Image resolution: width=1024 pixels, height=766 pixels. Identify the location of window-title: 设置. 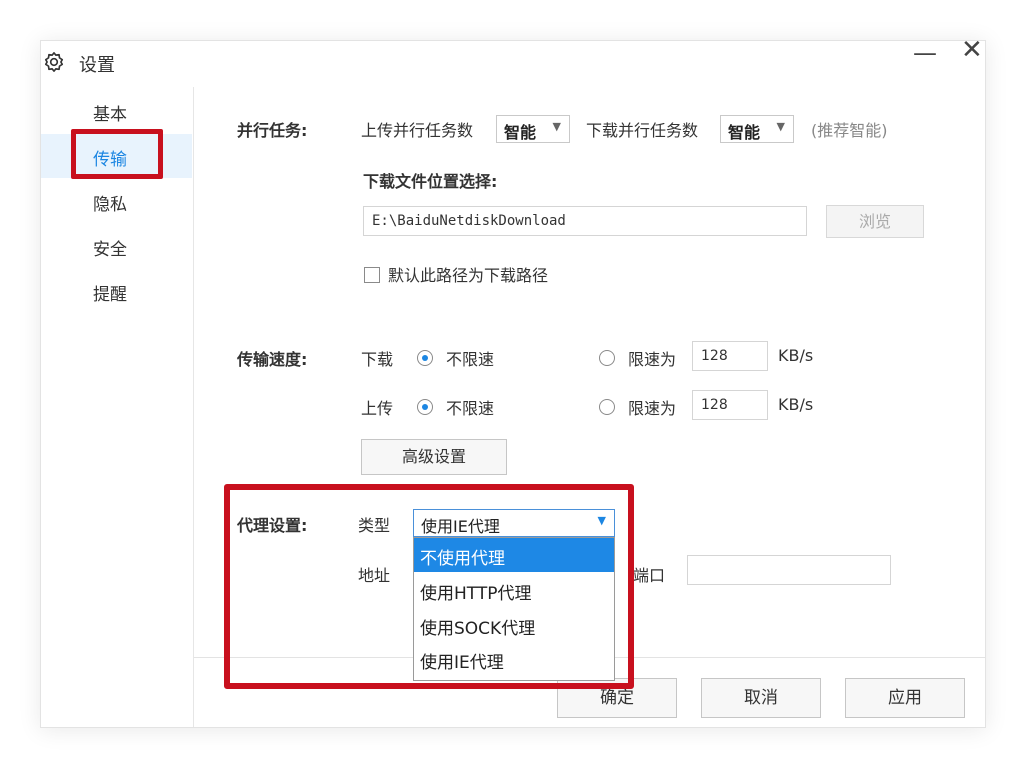
(97, 65).